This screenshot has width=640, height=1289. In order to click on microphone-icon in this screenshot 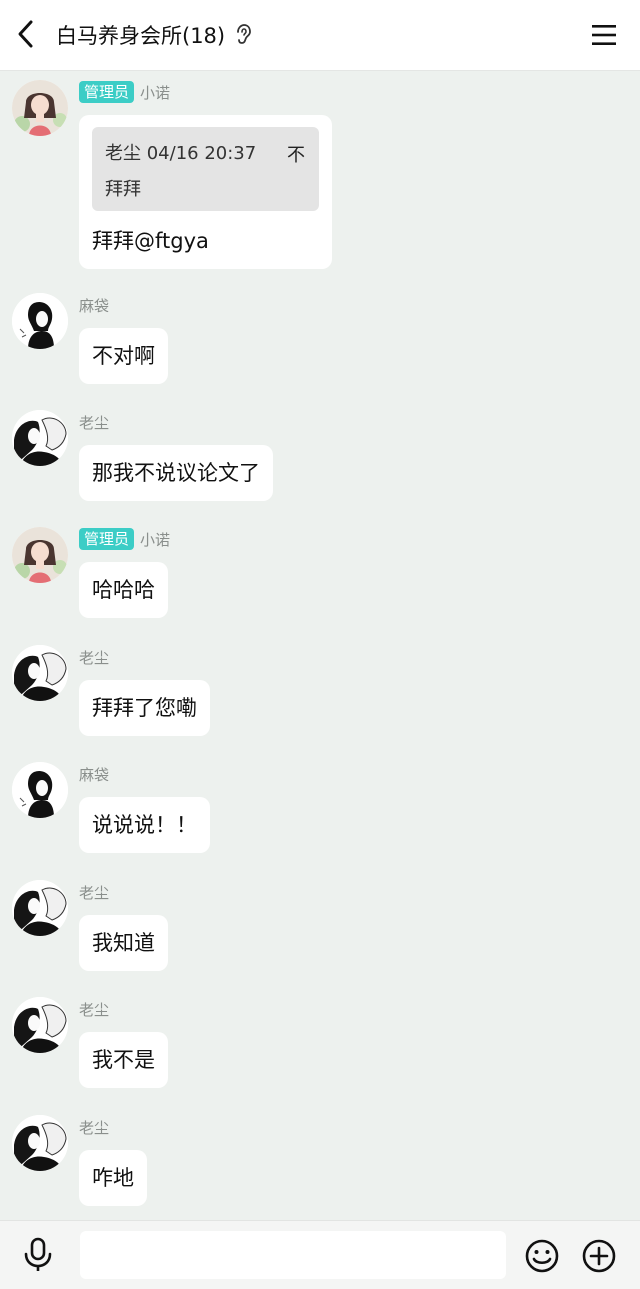, I will do `click(38, 1254)`.